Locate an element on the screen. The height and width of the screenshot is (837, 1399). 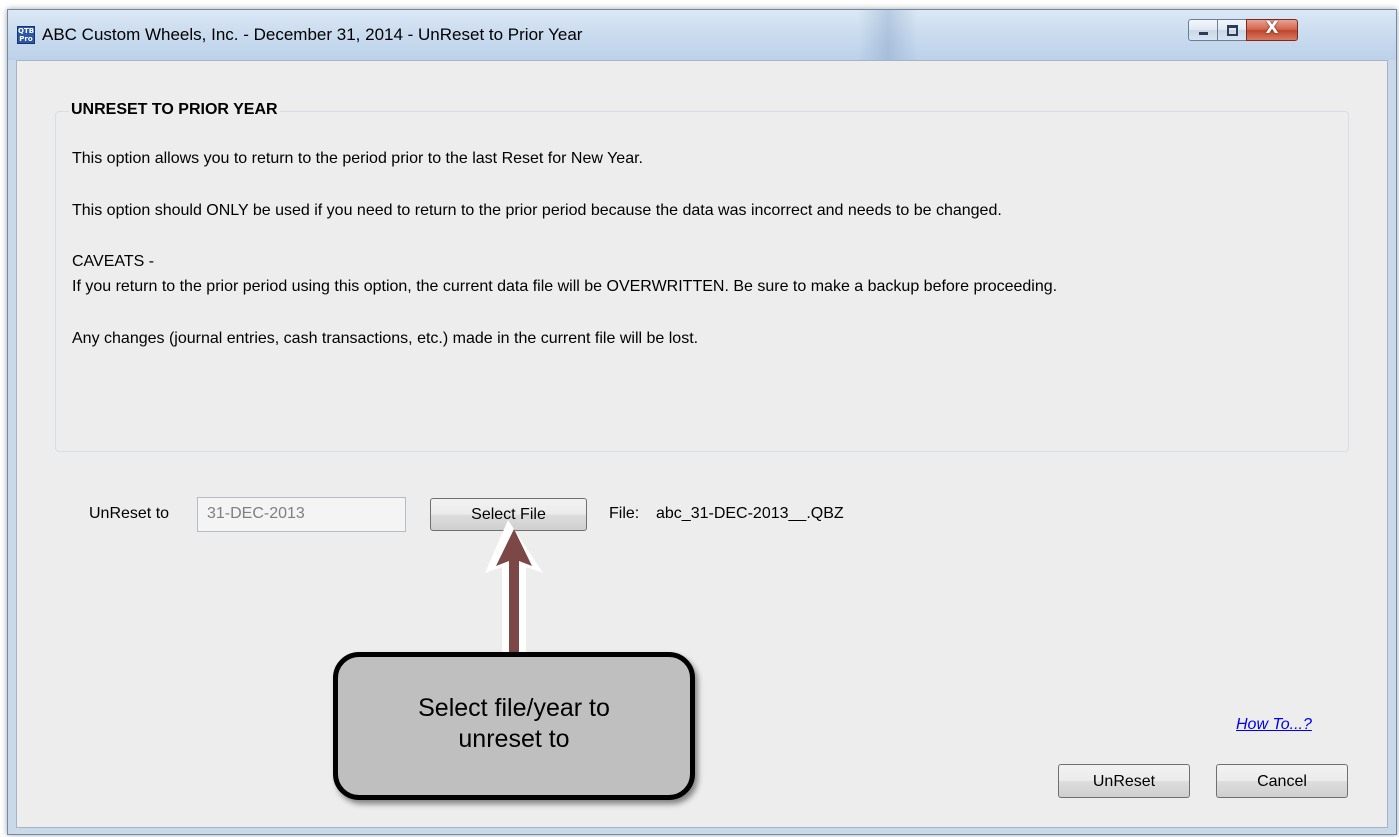
annotation-callout: Select file/year to unreset to is located at coordinates (514, 726).